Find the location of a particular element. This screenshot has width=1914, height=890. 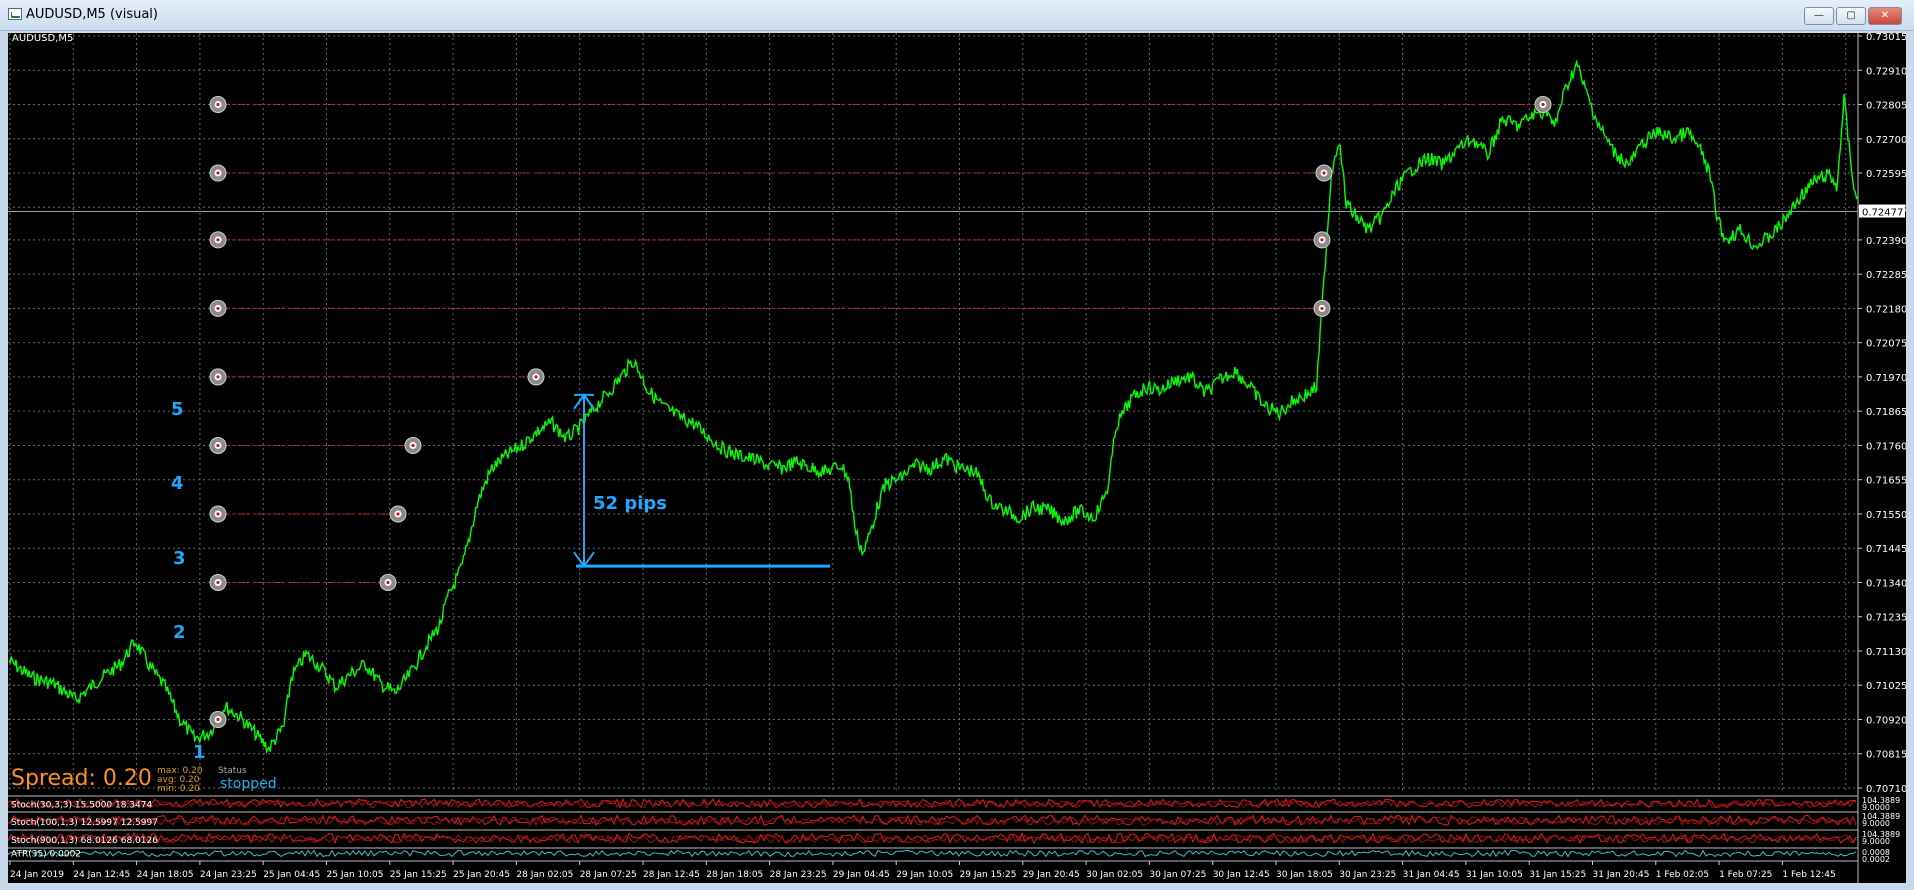

x-tick-label: 30 Jan 07:25 is located at coordinates (1177, 875).